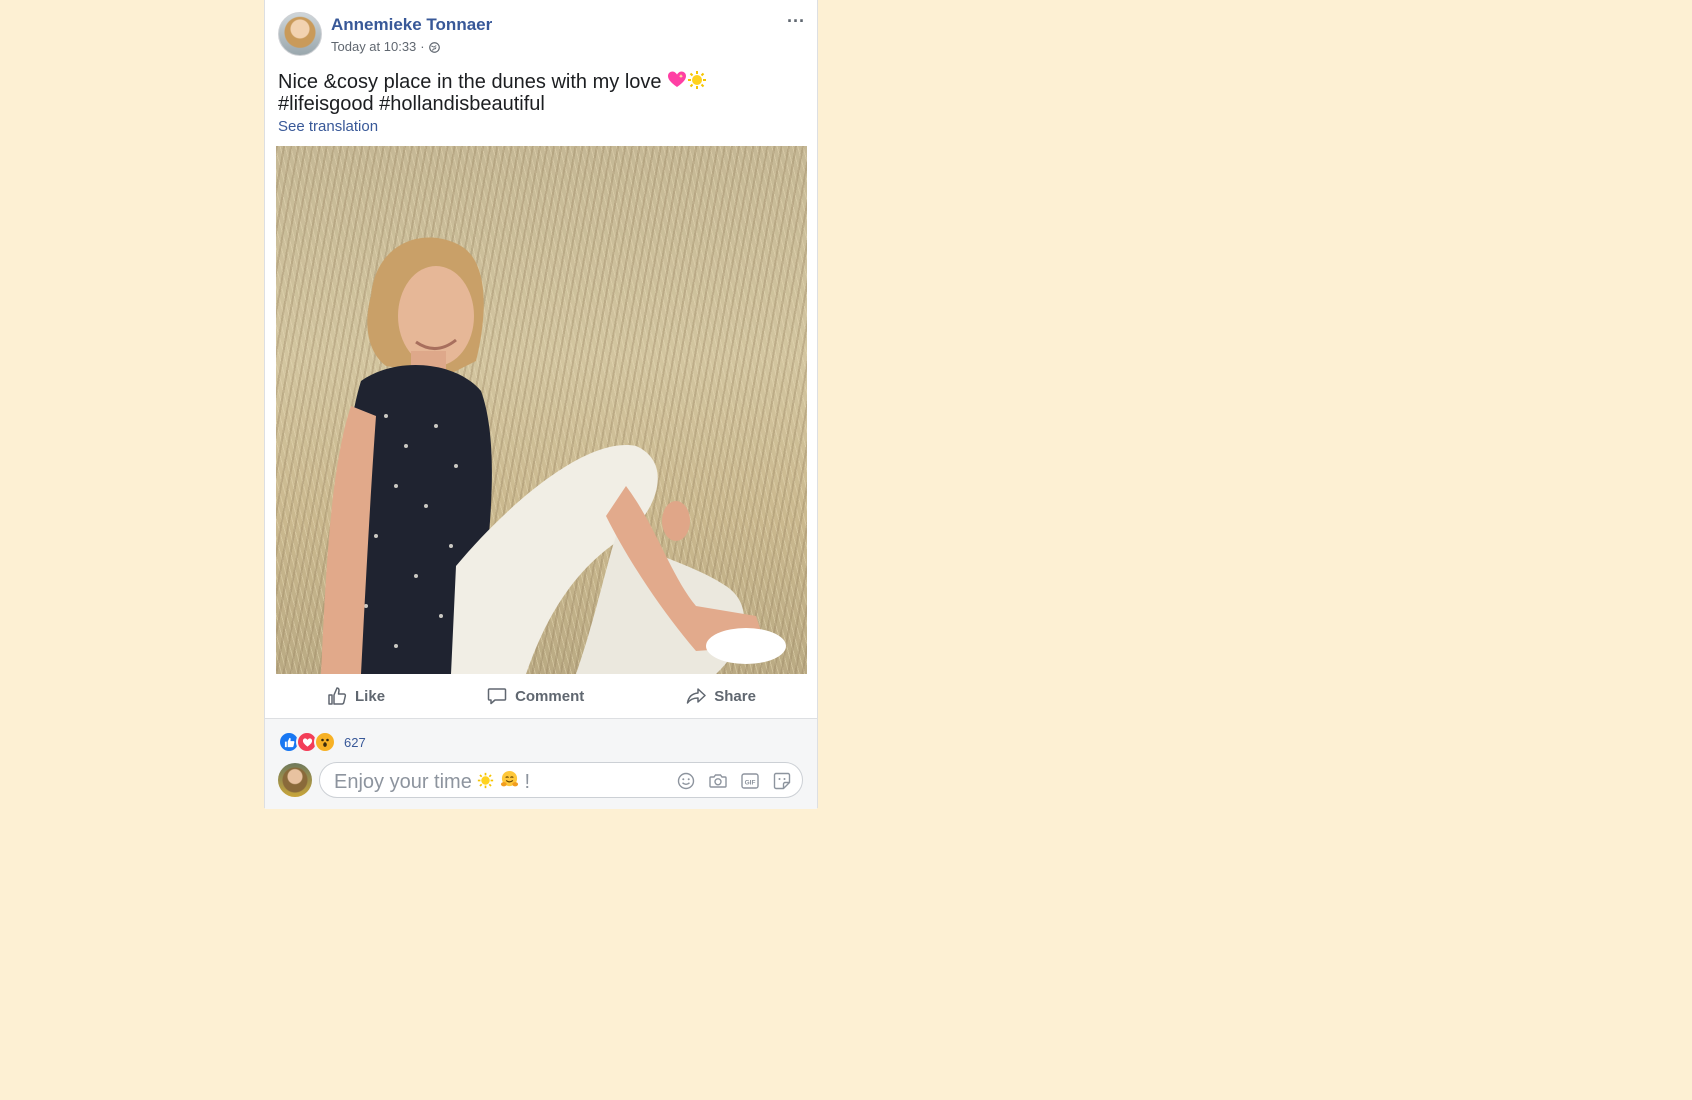 This screenshot has height=1100, width=1692. I want to click on reaction-count: 627, so click(355, 742).